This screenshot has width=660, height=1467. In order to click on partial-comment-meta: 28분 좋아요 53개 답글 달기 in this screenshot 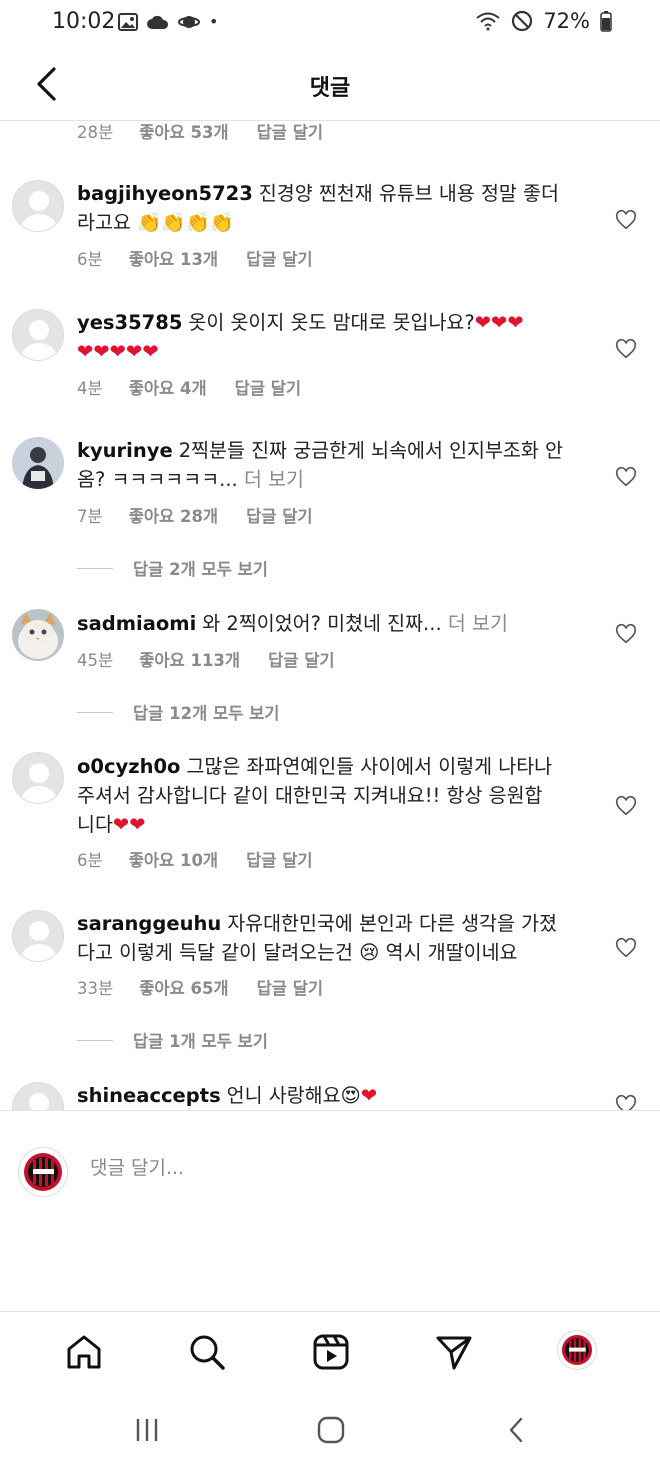, I will do `click(214, 132)`.